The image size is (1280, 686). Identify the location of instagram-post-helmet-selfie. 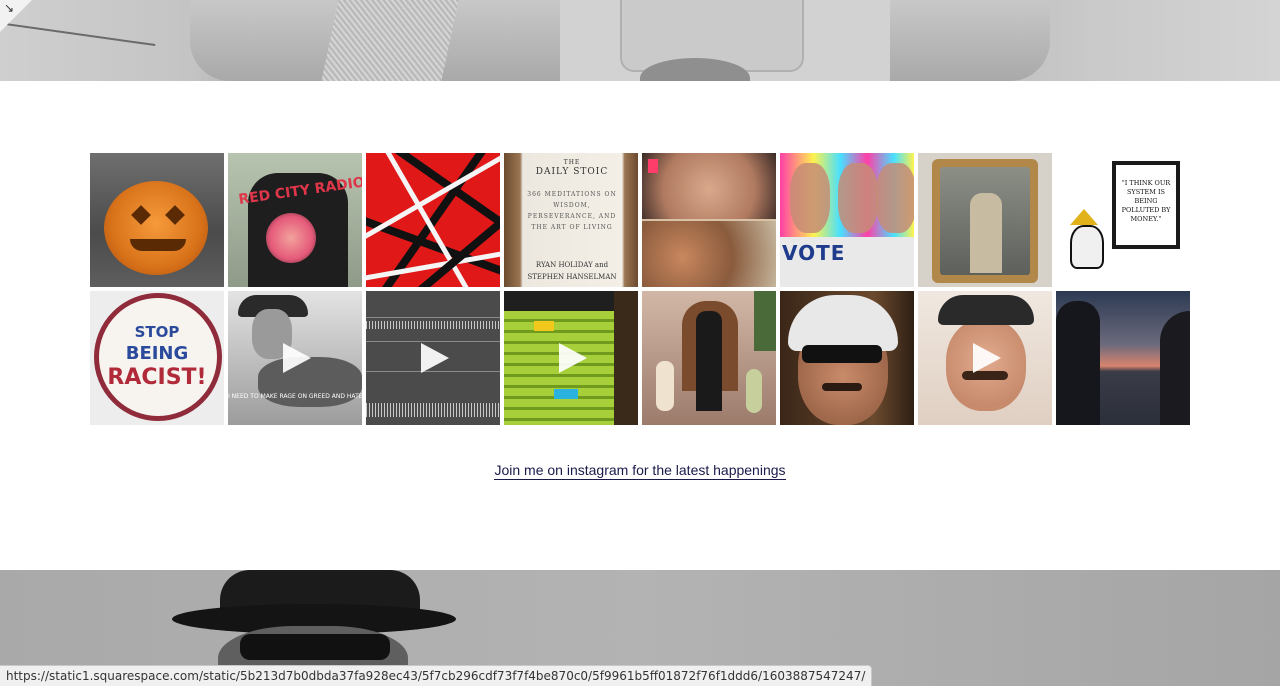
(847, 358).